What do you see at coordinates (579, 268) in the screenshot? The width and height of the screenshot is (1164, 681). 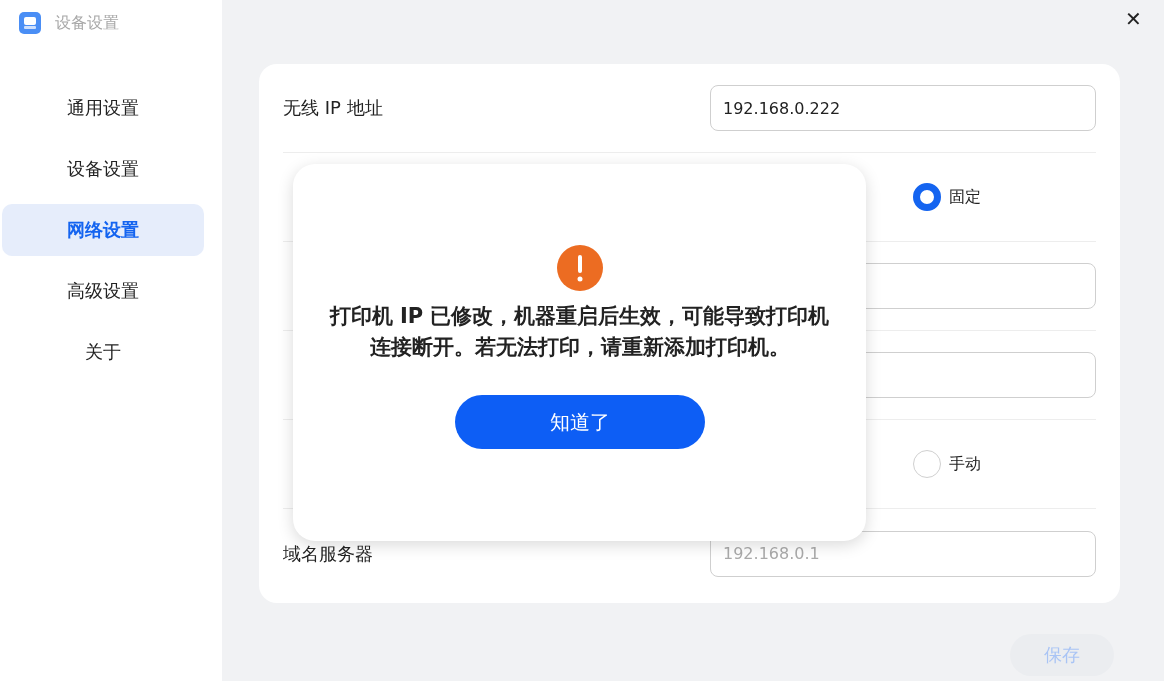 I see `warning-icon` at bounding box center [579, 268].